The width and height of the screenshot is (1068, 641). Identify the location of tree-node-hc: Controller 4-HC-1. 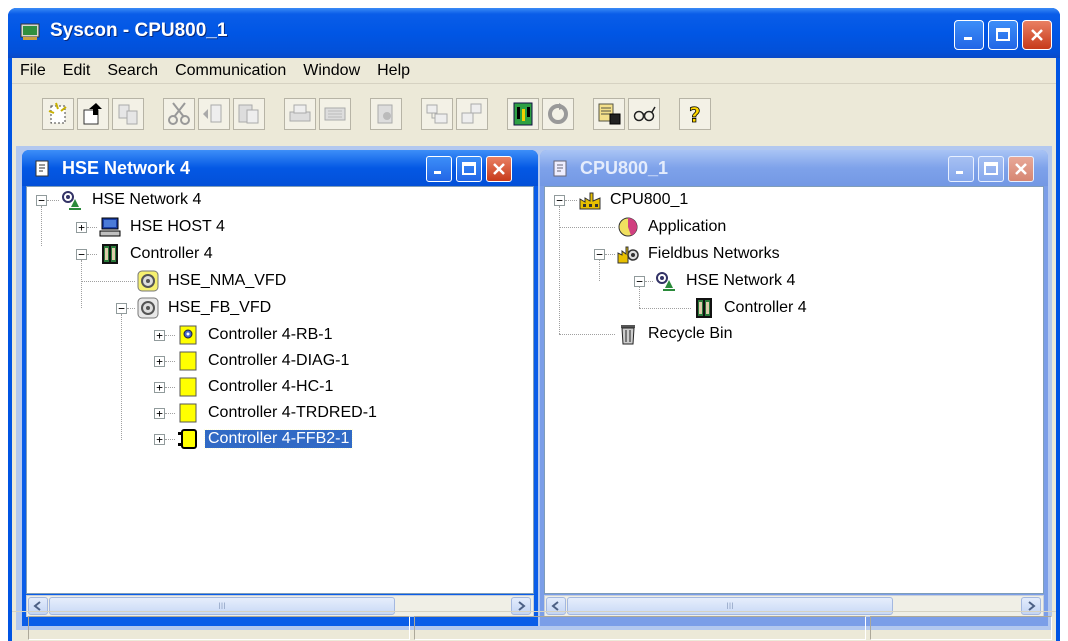
(256, 387).